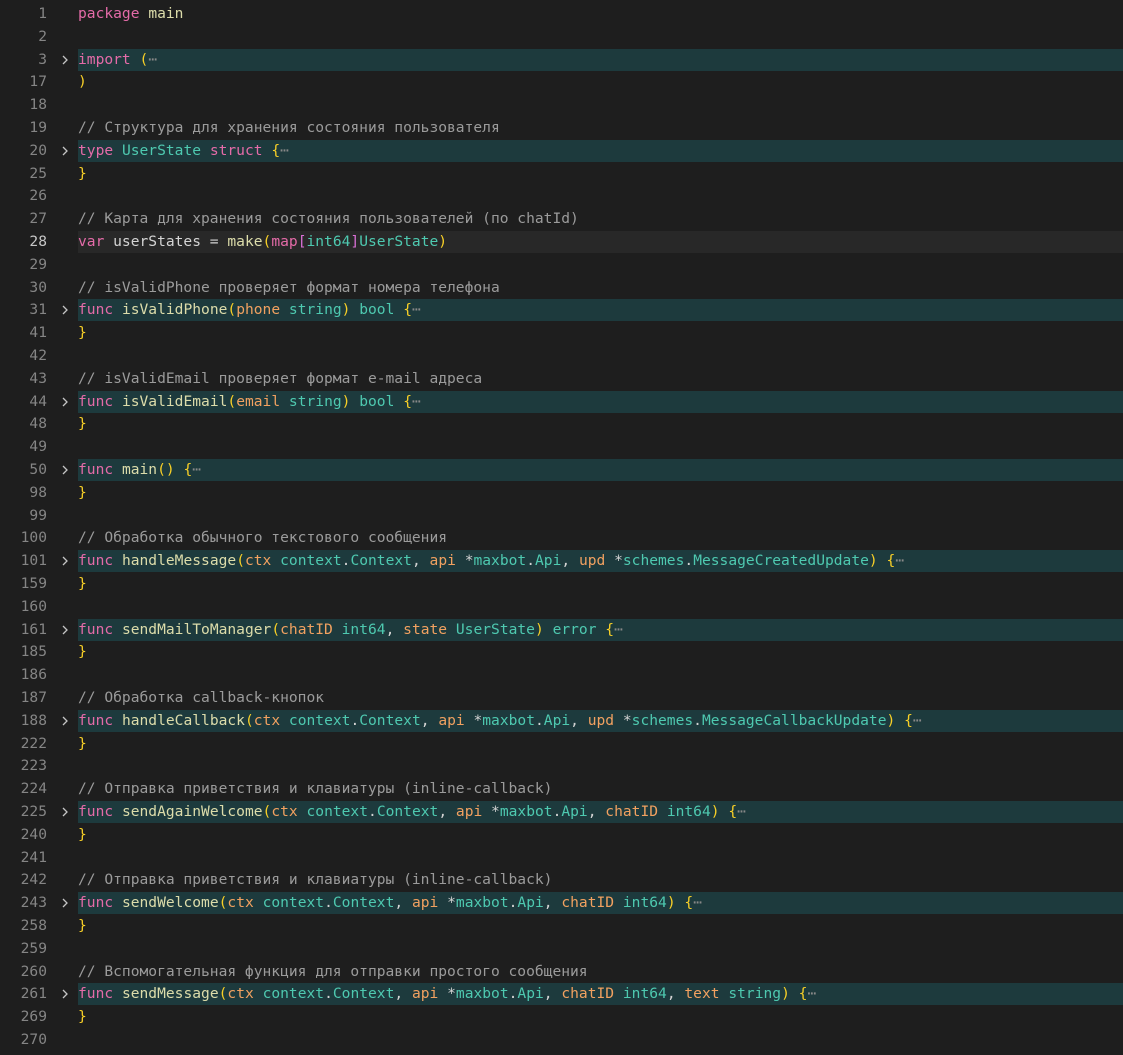 The height and width of the screenshot is (1055, 1123). I want to click on code-line: 159}, so click(561, 584).